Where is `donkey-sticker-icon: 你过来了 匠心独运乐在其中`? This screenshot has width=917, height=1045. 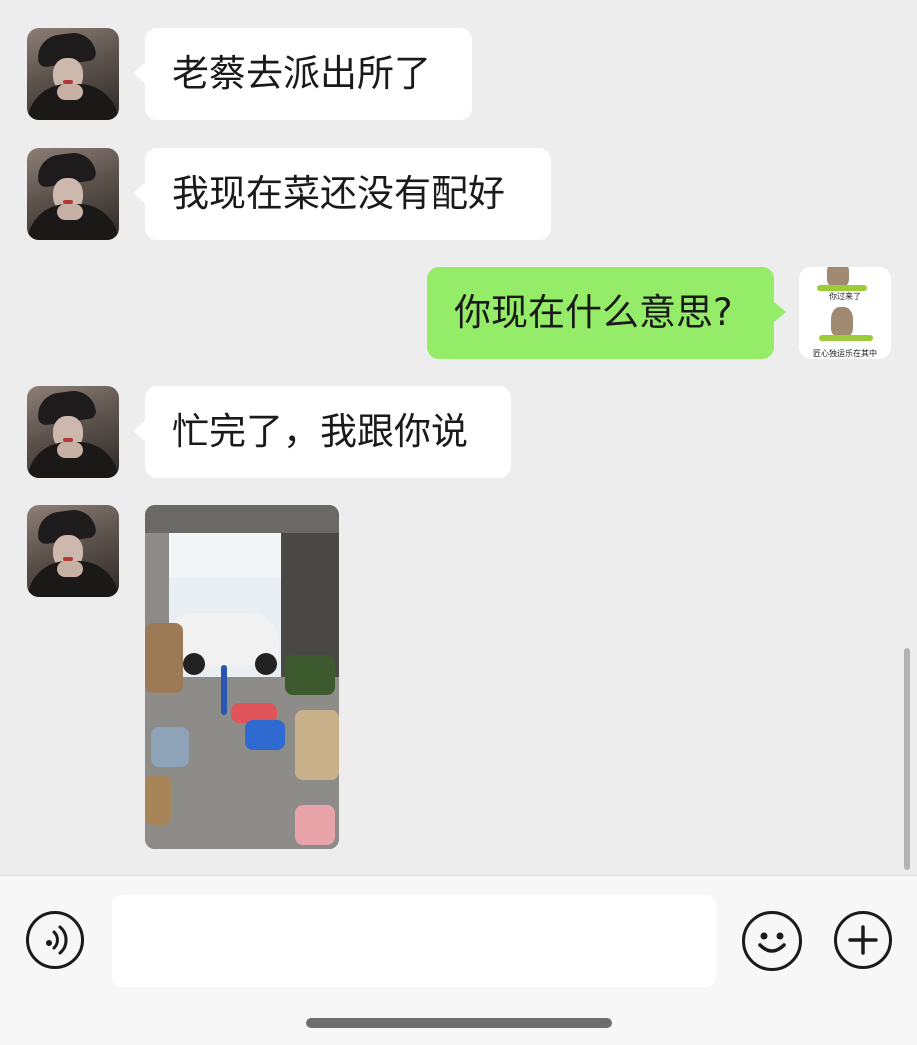
donkey-sticker-icon: 你过来了 匠心独运乐在其中 is located at coordinates (845, 313).